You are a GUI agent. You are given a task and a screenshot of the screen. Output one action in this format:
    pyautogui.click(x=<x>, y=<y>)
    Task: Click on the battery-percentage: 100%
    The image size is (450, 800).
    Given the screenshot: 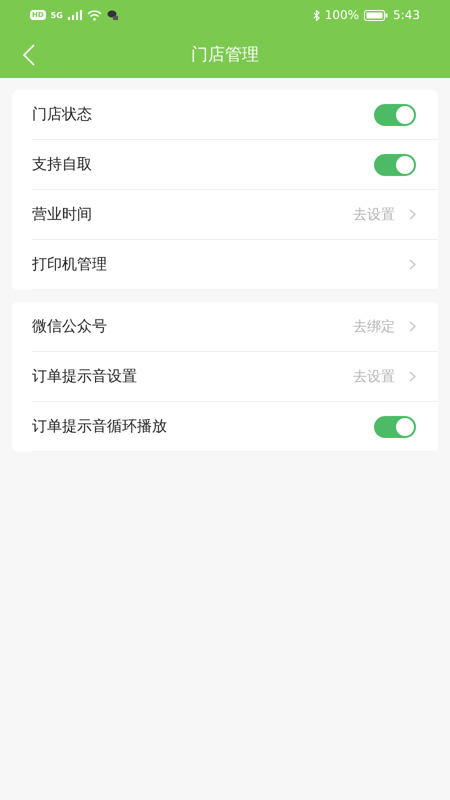 What is the action you would take?
    pyautogui.click(x=342, y=15)
    